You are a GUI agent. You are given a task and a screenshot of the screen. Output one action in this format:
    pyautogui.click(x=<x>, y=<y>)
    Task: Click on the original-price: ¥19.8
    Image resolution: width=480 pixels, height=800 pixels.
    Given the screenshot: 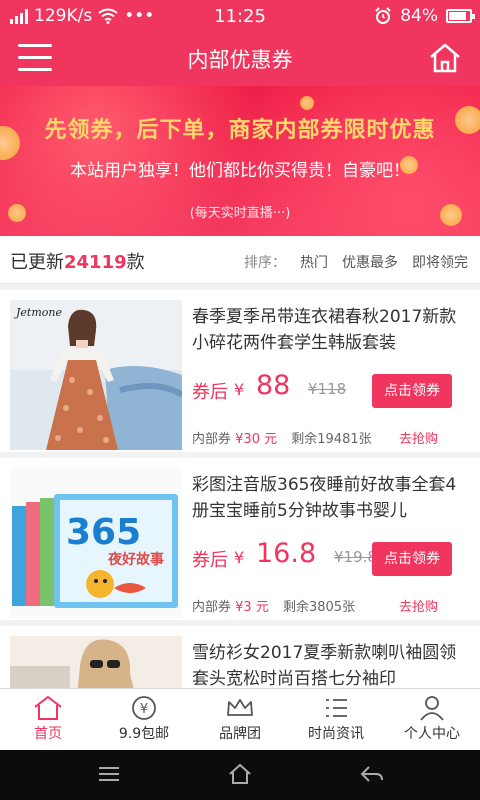 What is the action you would take?
    pyautogui.click(x=355, y=557)
    